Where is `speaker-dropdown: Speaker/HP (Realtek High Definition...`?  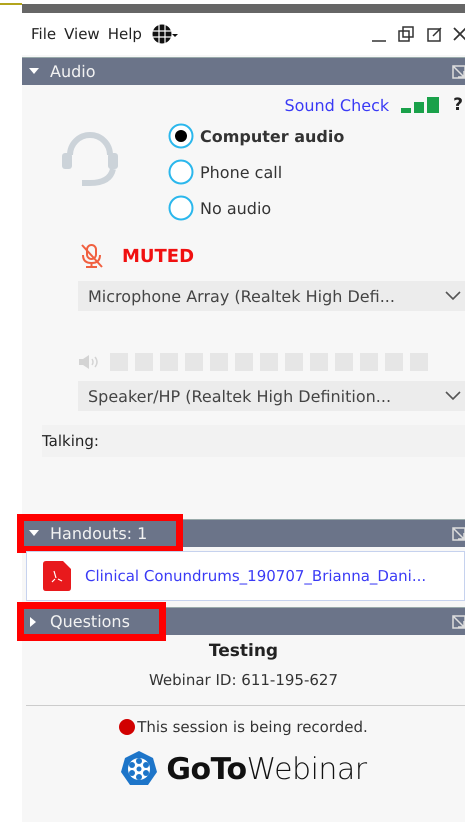
speaker-dropdown: Speaker/HP (Realtek High Definition... is located at coordinates (271, 396).